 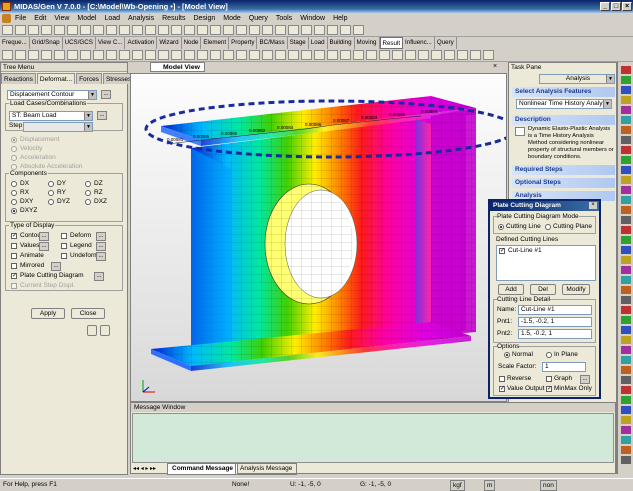 I want to click on message-area, so click(x=373, y=438).